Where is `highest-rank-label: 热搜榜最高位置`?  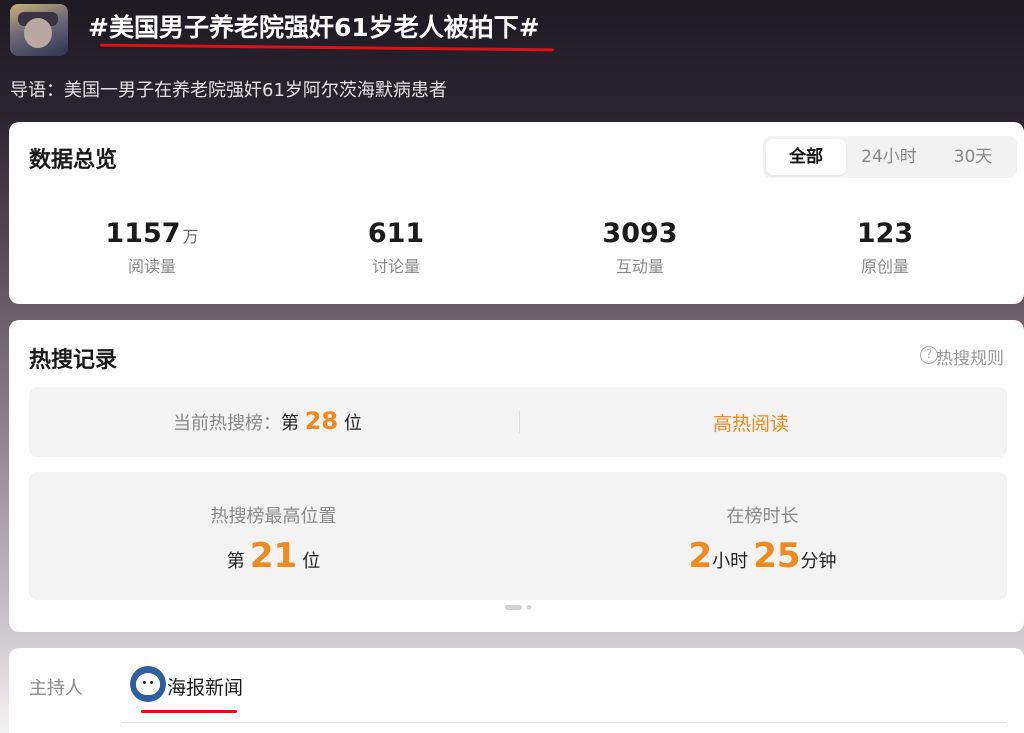
highest-rank-label: 热搜榜最高位置 is located at coordinates (273, 516).